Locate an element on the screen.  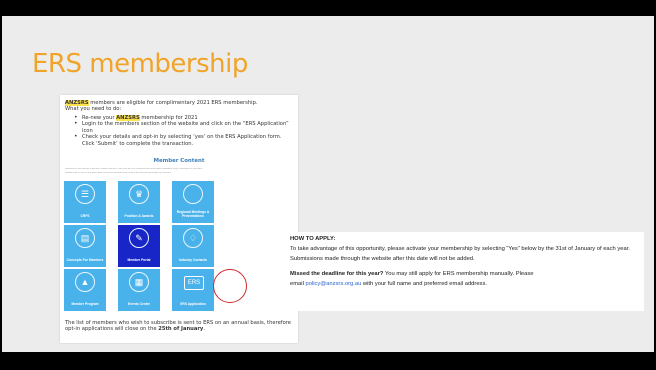
highlight-ring-annotation is located at coordinates (230, 286).